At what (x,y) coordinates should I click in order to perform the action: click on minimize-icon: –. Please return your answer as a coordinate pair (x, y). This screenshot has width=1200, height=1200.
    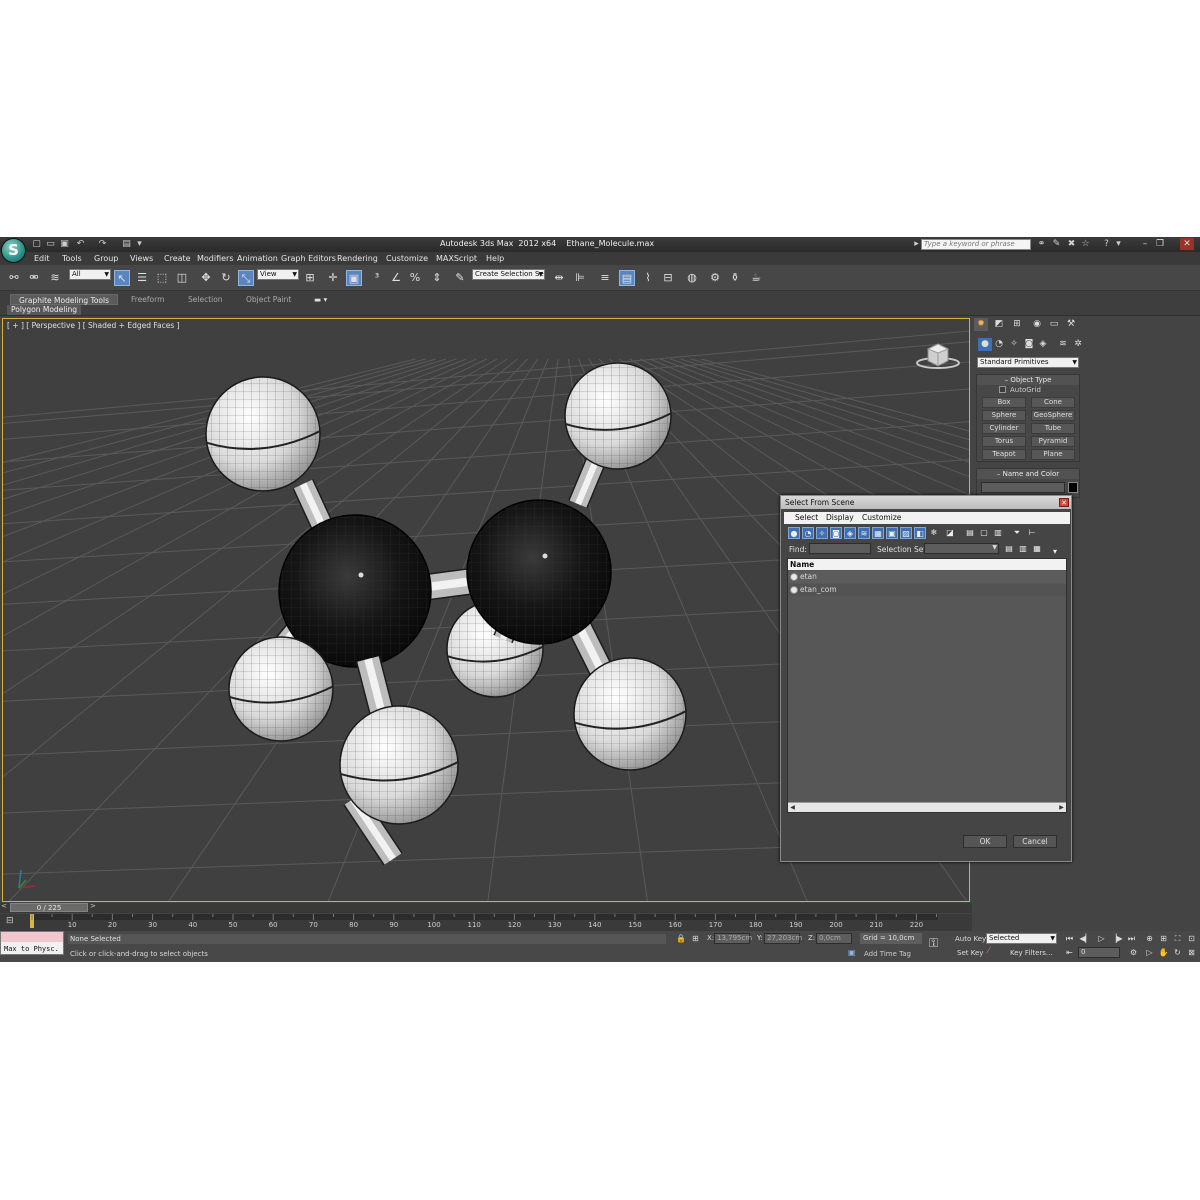
    Looking at the image, I should click on (1145, 244).